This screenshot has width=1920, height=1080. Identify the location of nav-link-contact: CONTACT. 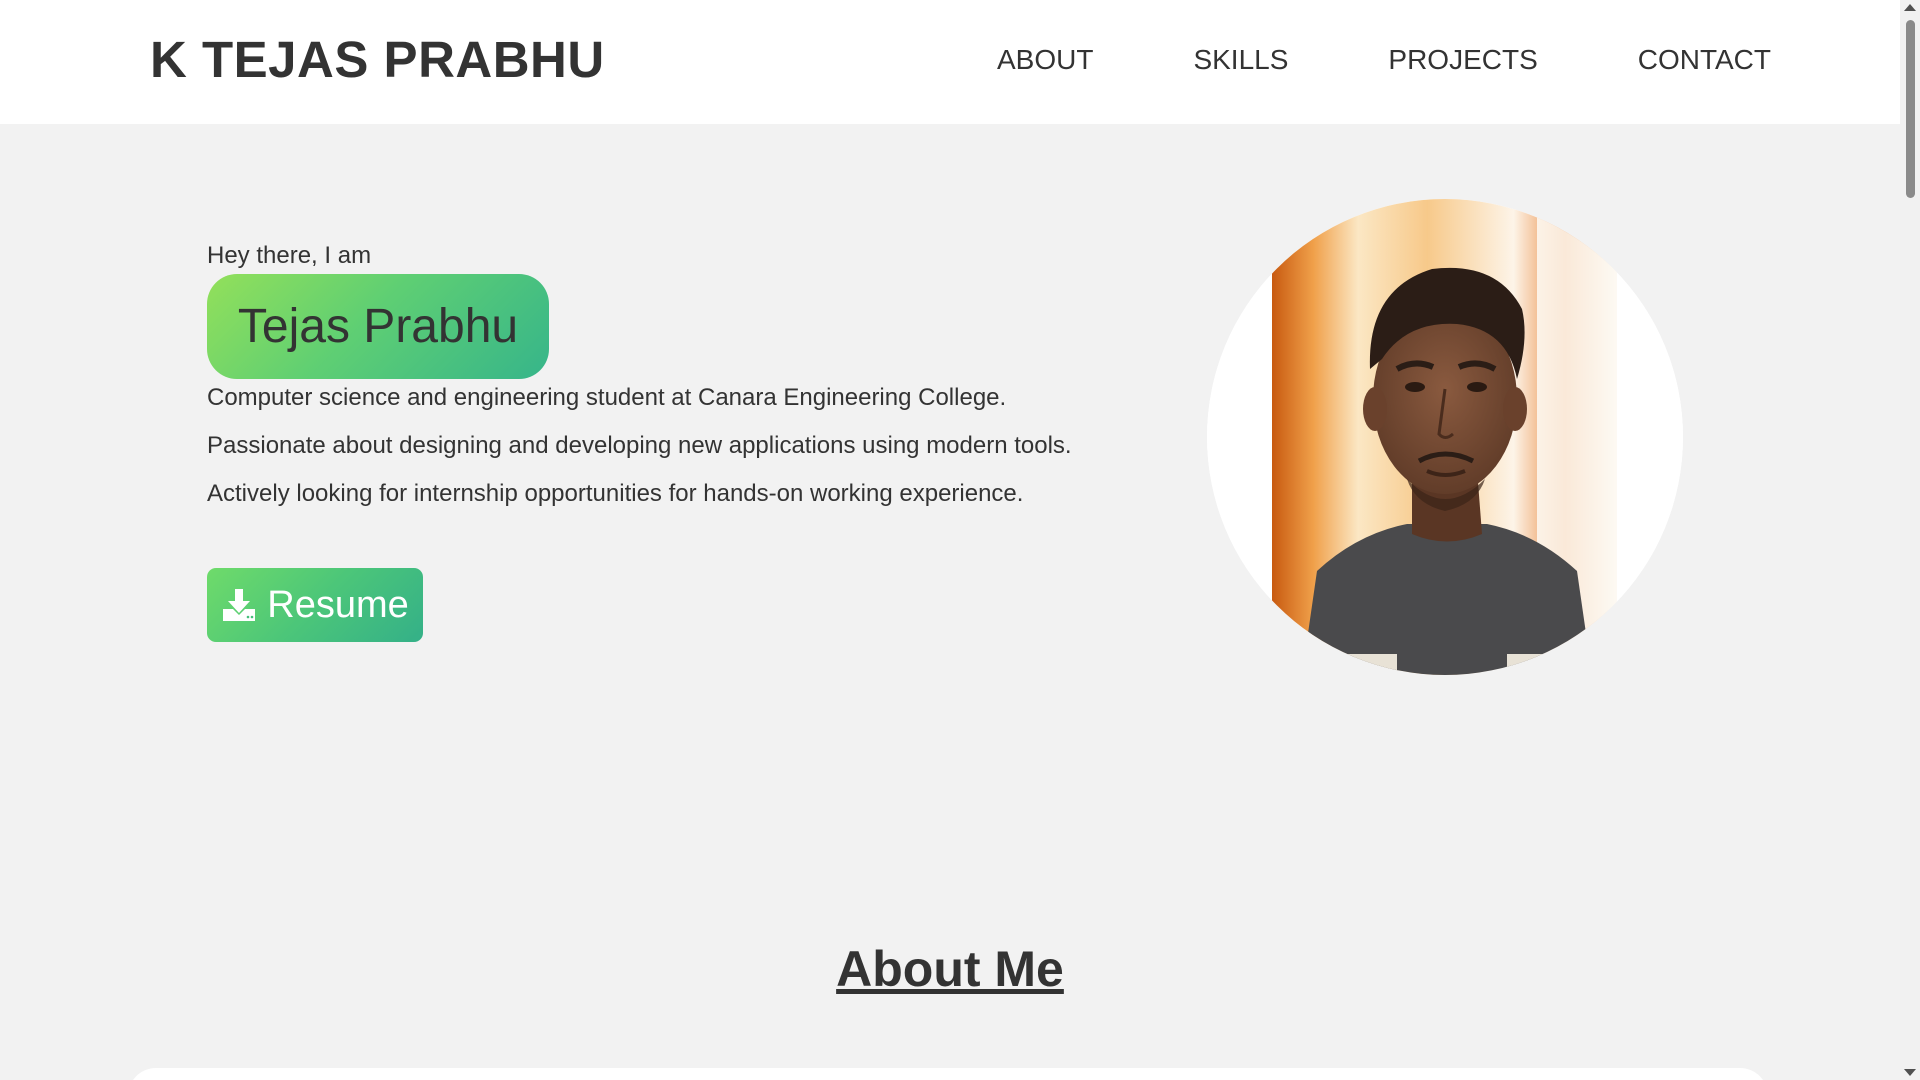
(1704, 60).